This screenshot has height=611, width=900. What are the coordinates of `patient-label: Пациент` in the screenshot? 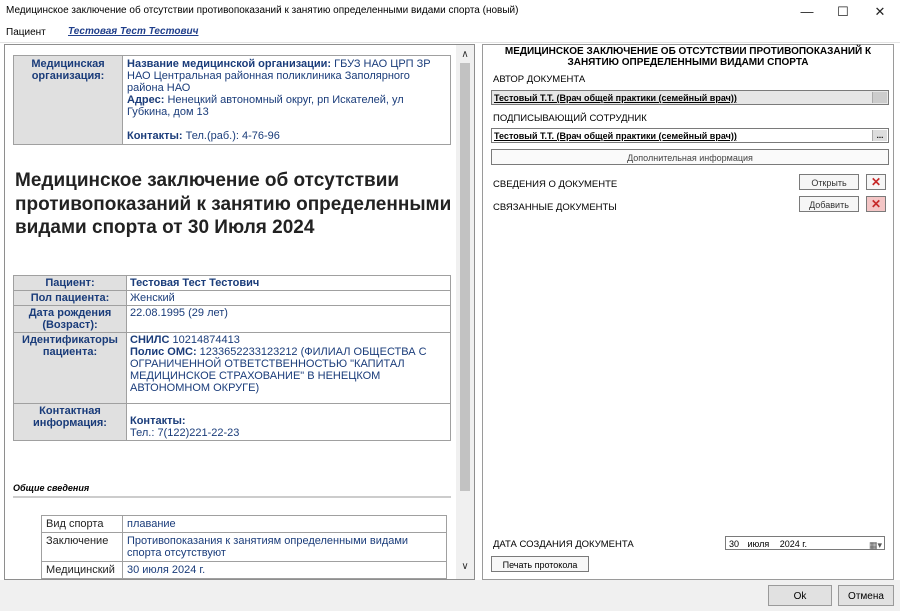 It's located at (26, 32).